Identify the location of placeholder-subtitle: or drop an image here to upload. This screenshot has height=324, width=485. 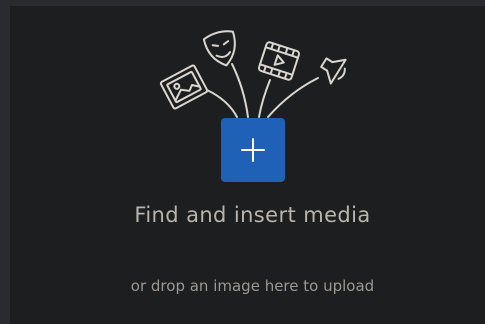
(252, 286).